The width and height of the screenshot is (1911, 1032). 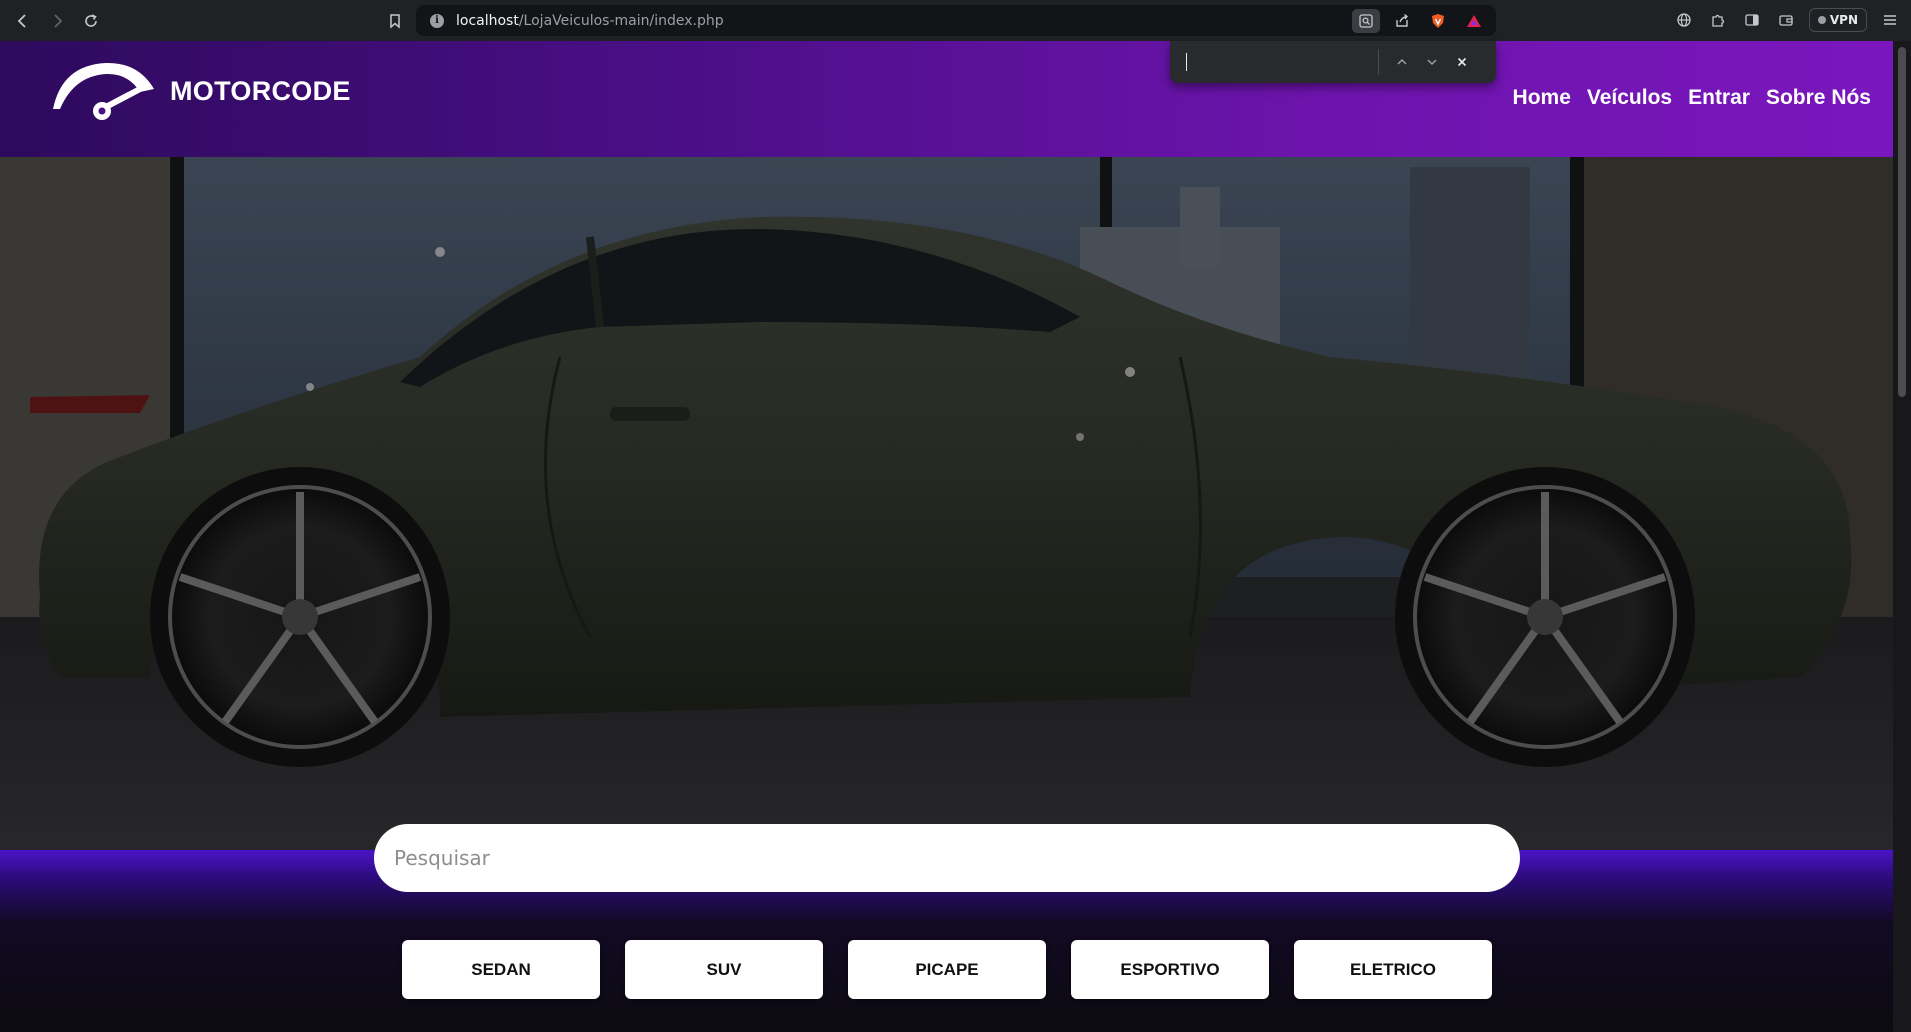 What do you see at coordinates (1278, 62) in the screenshot?
I see `find-input` at bounding box center [1278, 62].